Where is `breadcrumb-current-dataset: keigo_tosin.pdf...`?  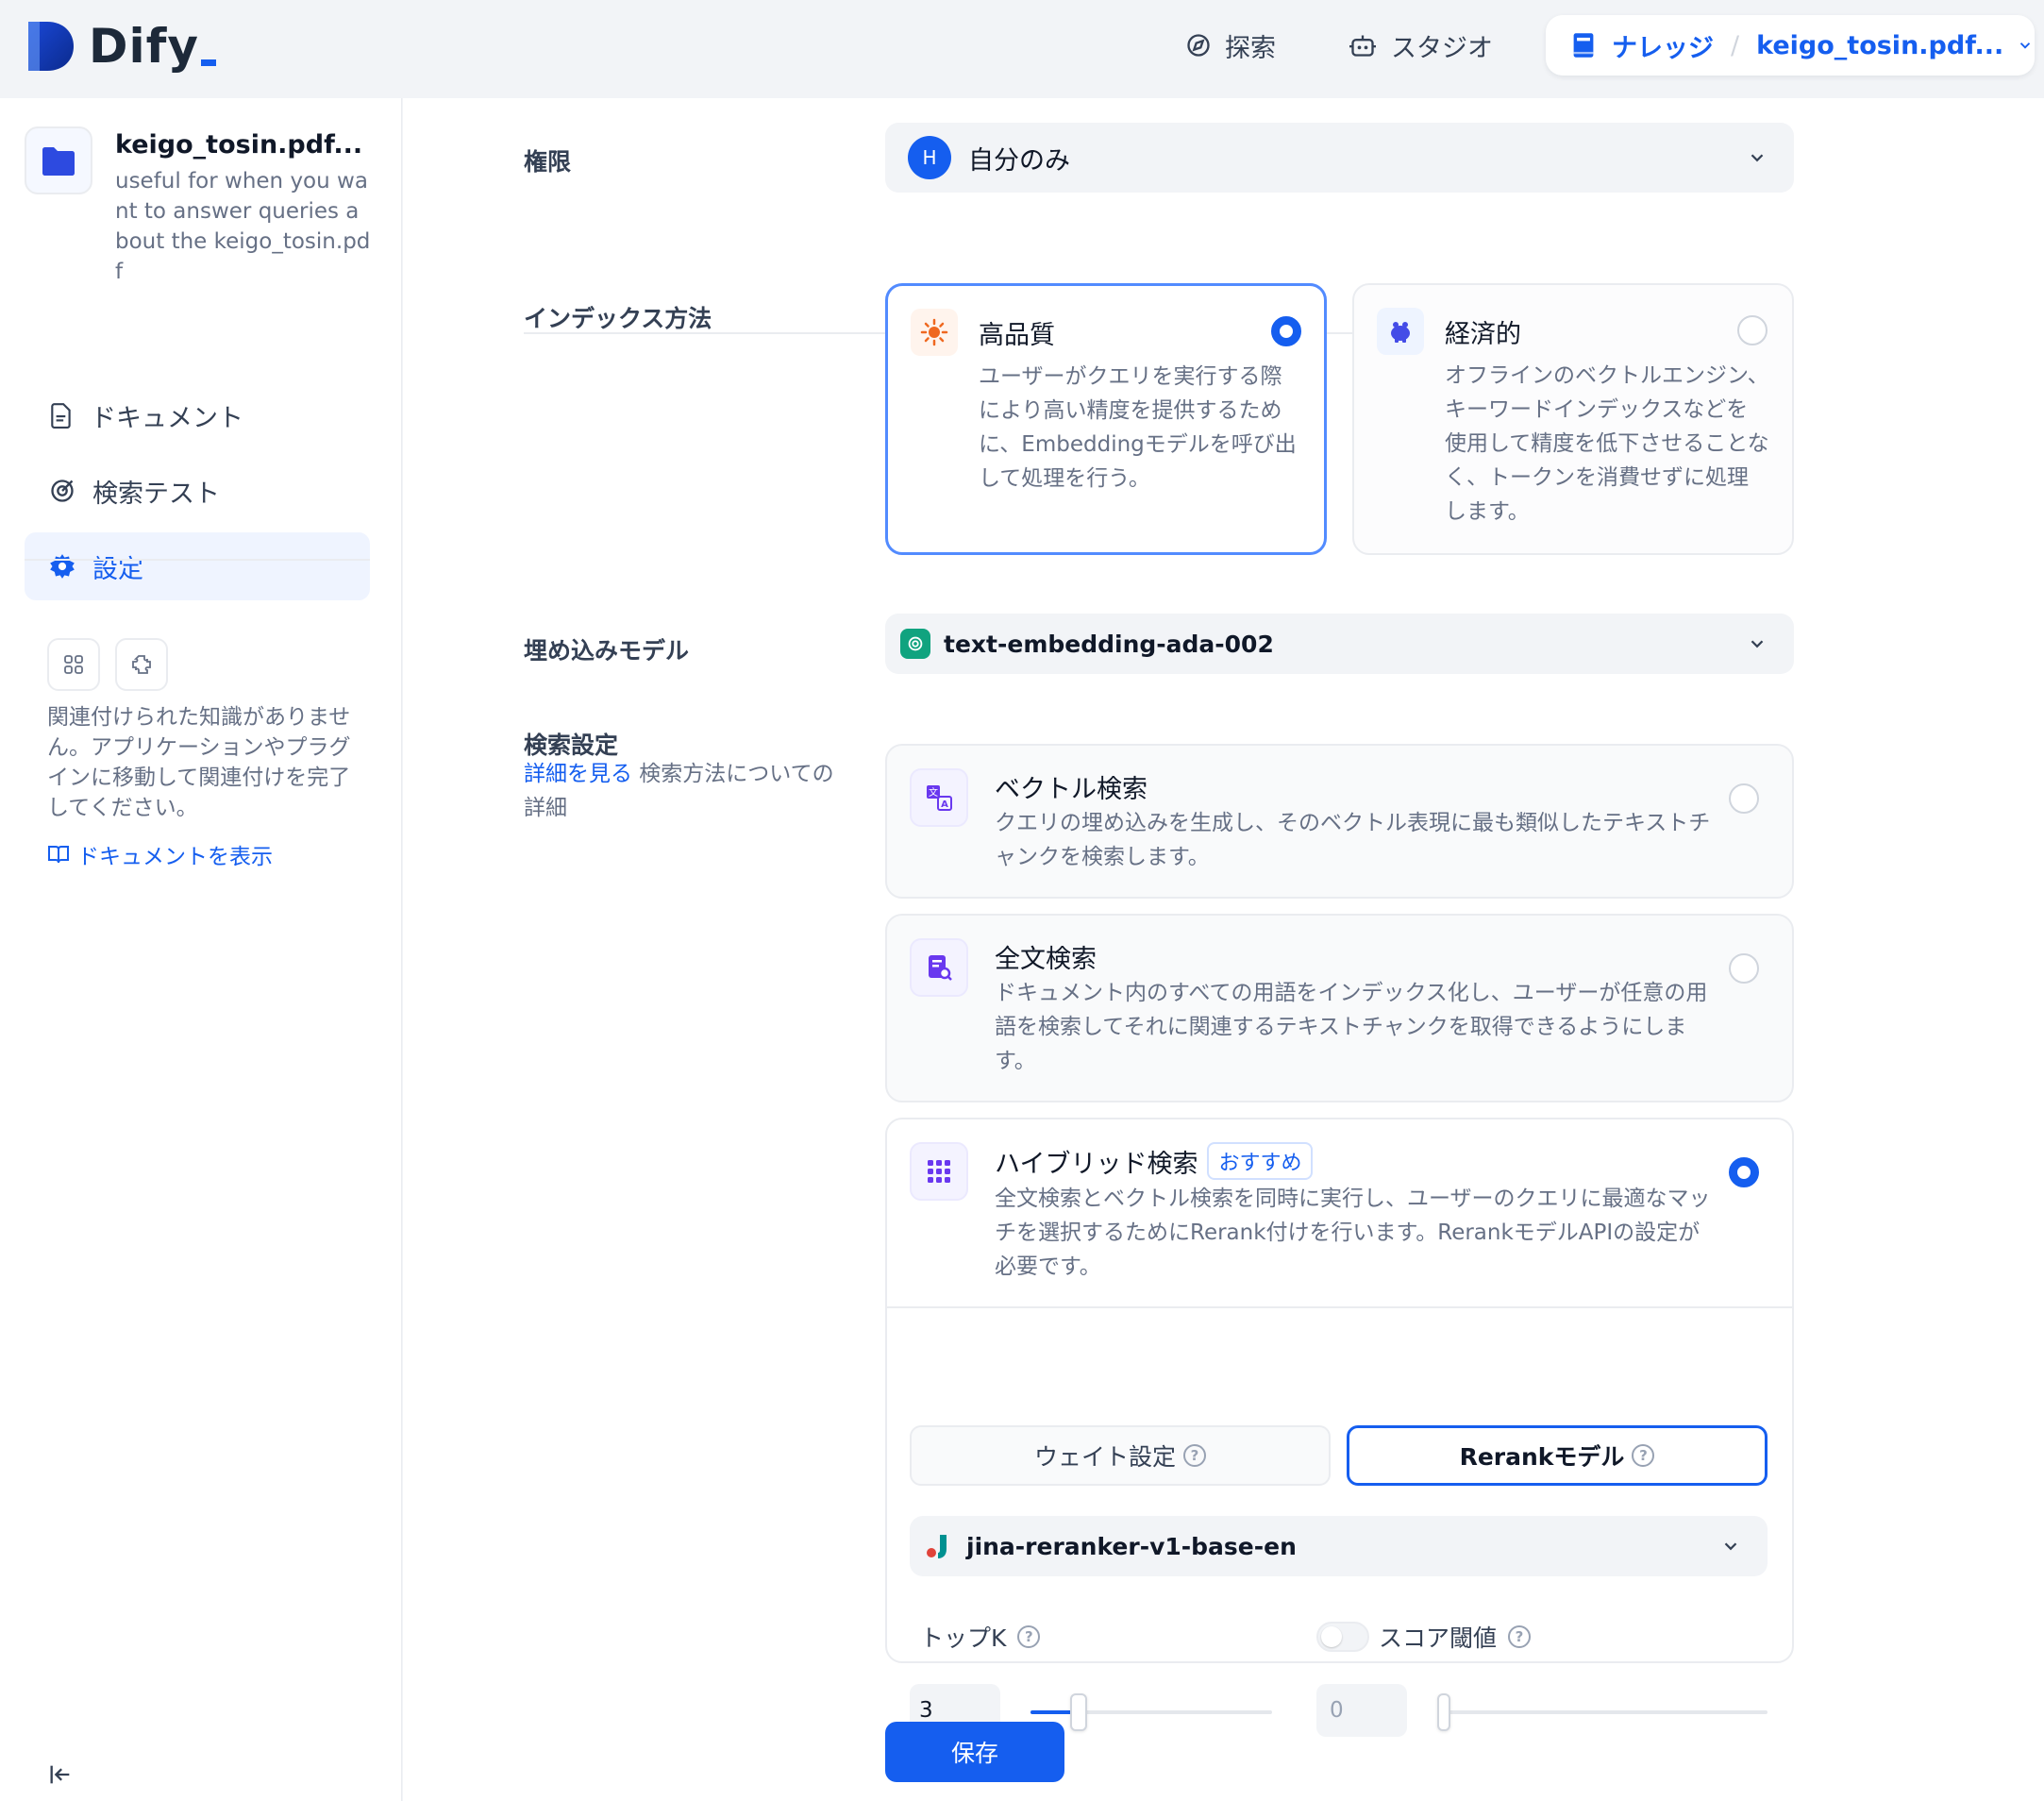 breadcrumb-current-dataset: keigo_tosin.pdf... is located at coordinates (1879, 45).